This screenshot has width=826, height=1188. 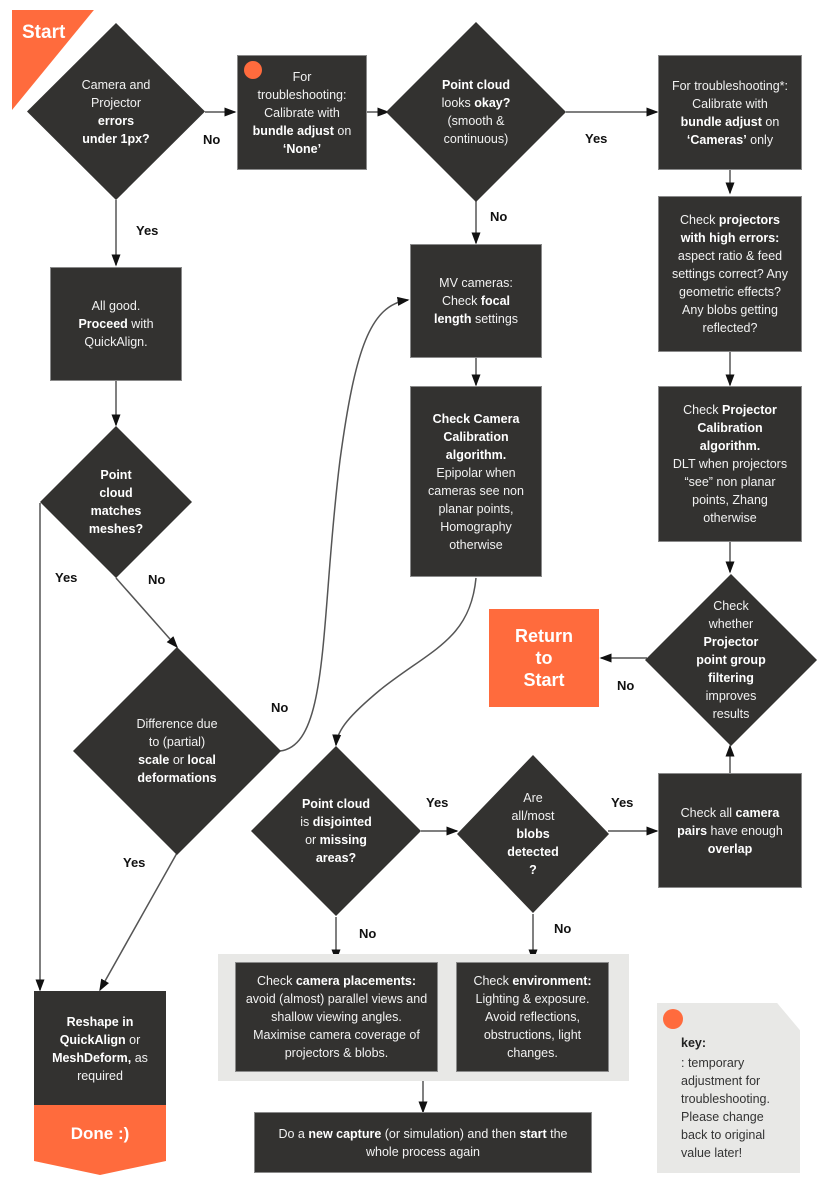 What do you see at coordinates (280, 707) in the screenshot?
I see `label-difference-no: No` at bounding box center [280, 707].